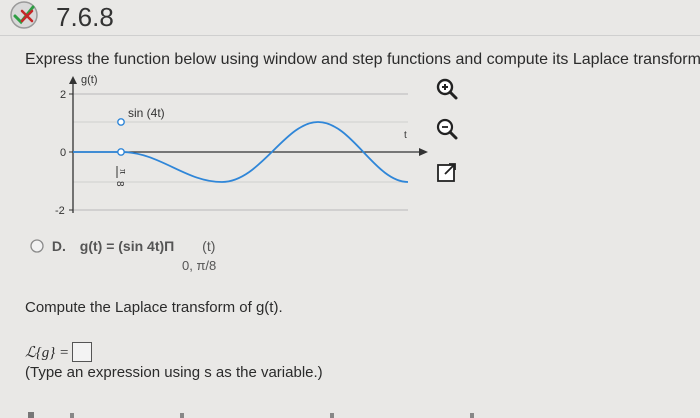 Image resolution: width=700 pixels, height=418 pixels. Describe the element at coordinates (405, 135) in the screenshot. I see `x-axis-label: t` at that location.